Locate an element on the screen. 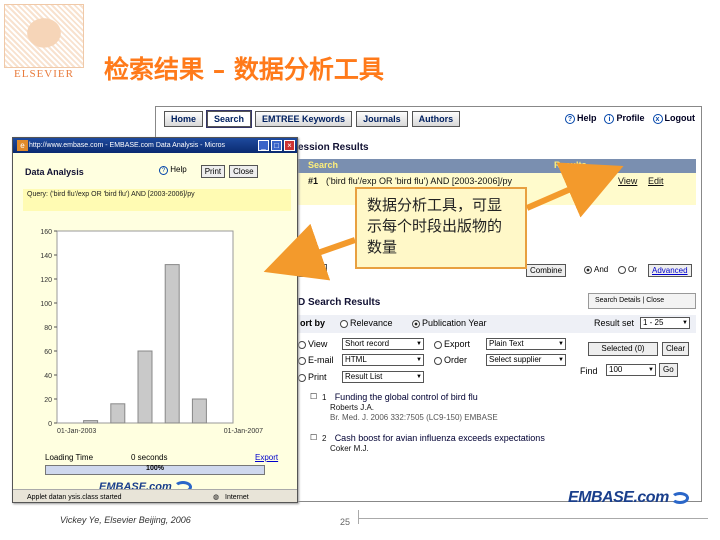 Image resolution: width=720 pixels, height=540 pixels. globe-icon: ◍ is located at coordinates (216, 497).